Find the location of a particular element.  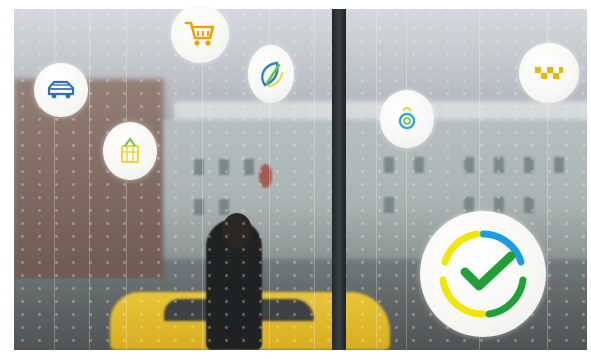

taxi-icon is located at coordinates (549, 73).